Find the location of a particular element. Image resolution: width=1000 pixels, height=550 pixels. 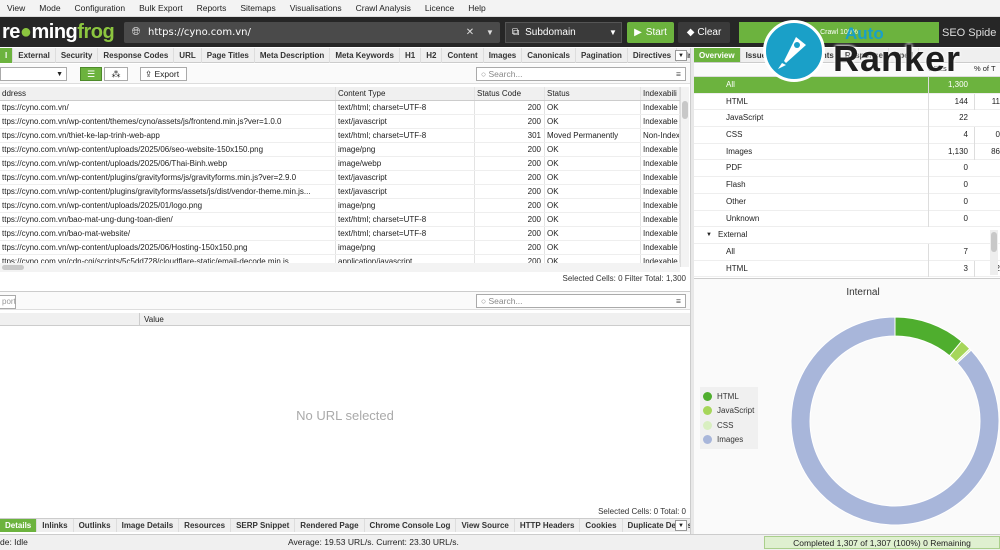

overview-row: Other 0 is located at coordinates (847, 202).